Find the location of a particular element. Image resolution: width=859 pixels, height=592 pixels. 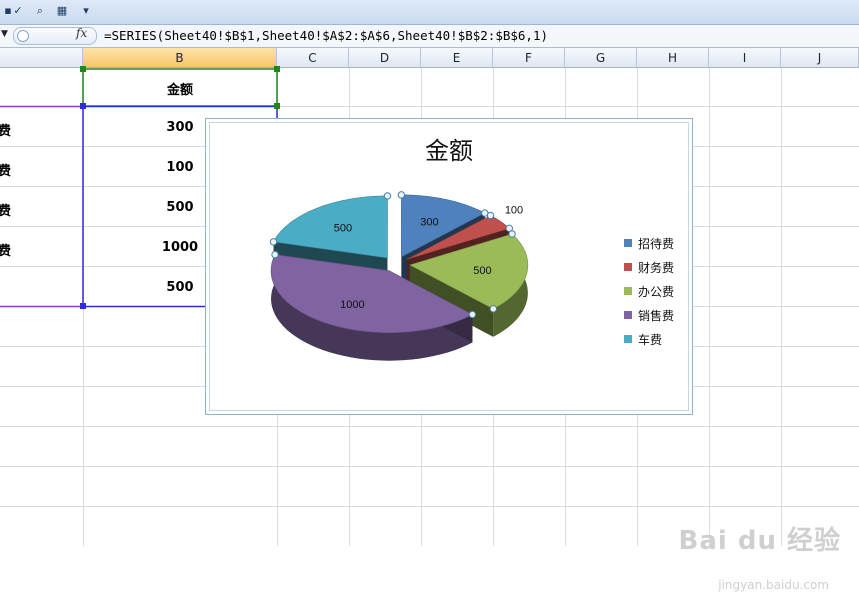

baidu-watermark-url: jingyan.baidu.com is located at coordinates (773, 585).